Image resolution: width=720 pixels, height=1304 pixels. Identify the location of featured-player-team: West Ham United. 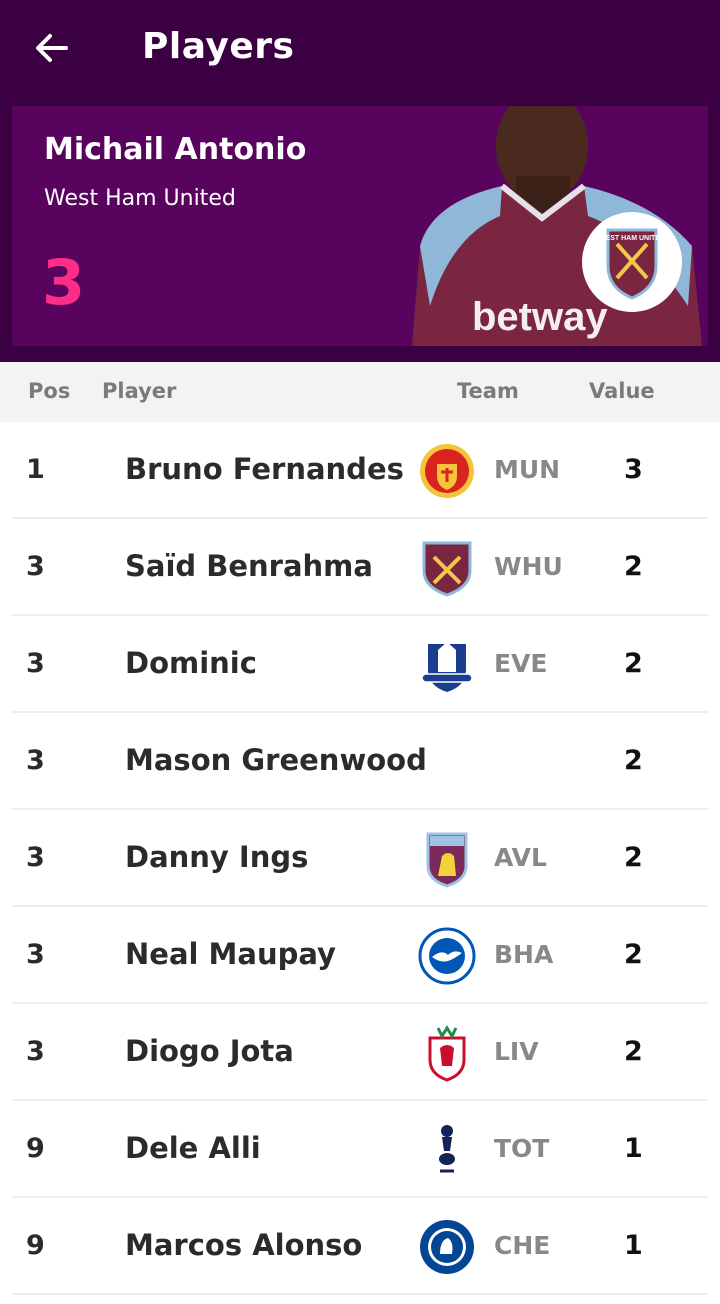
(140, 198).